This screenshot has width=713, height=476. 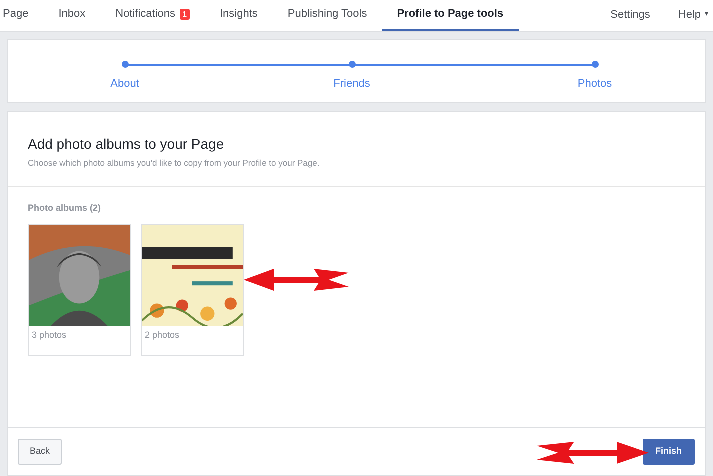 What do you see at coordinates (185, 14) in the screenshot?
I see `notification-badge: 1` at bounding box center [185, 14].